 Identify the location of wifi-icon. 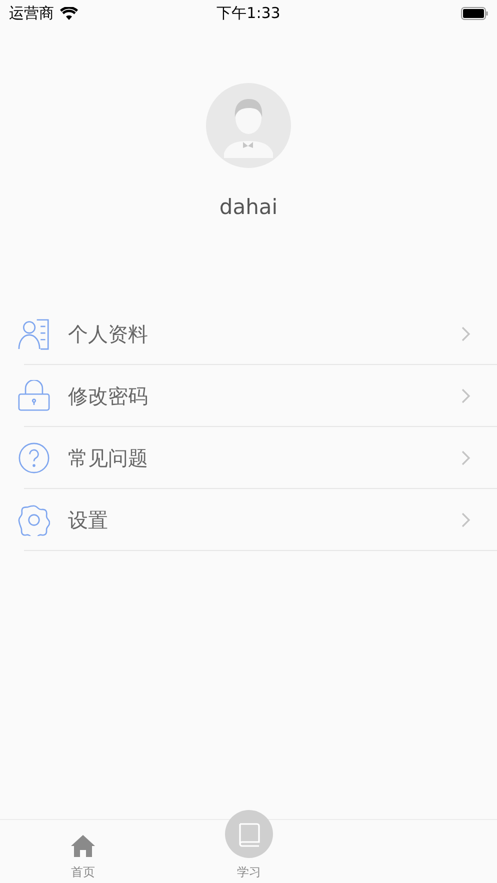
(69, 13).